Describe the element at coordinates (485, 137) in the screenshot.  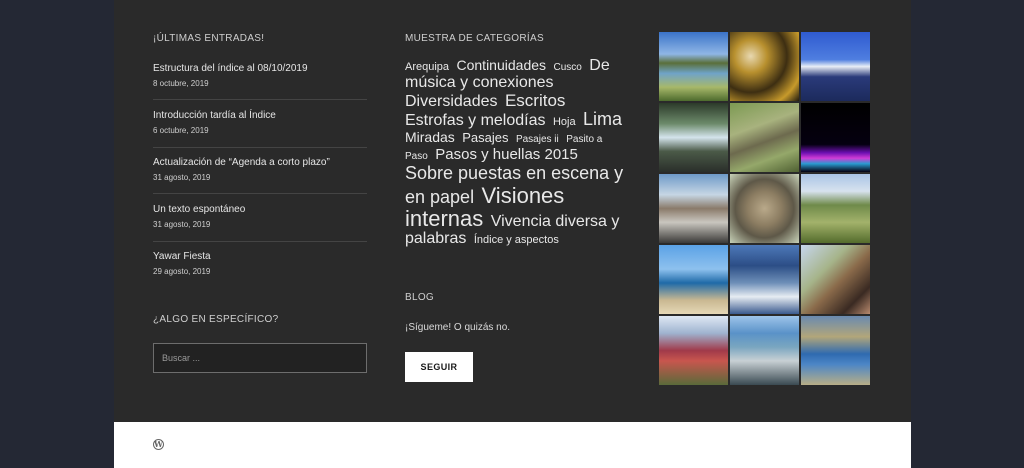
I see `tag-link: Pasajes` at that location.